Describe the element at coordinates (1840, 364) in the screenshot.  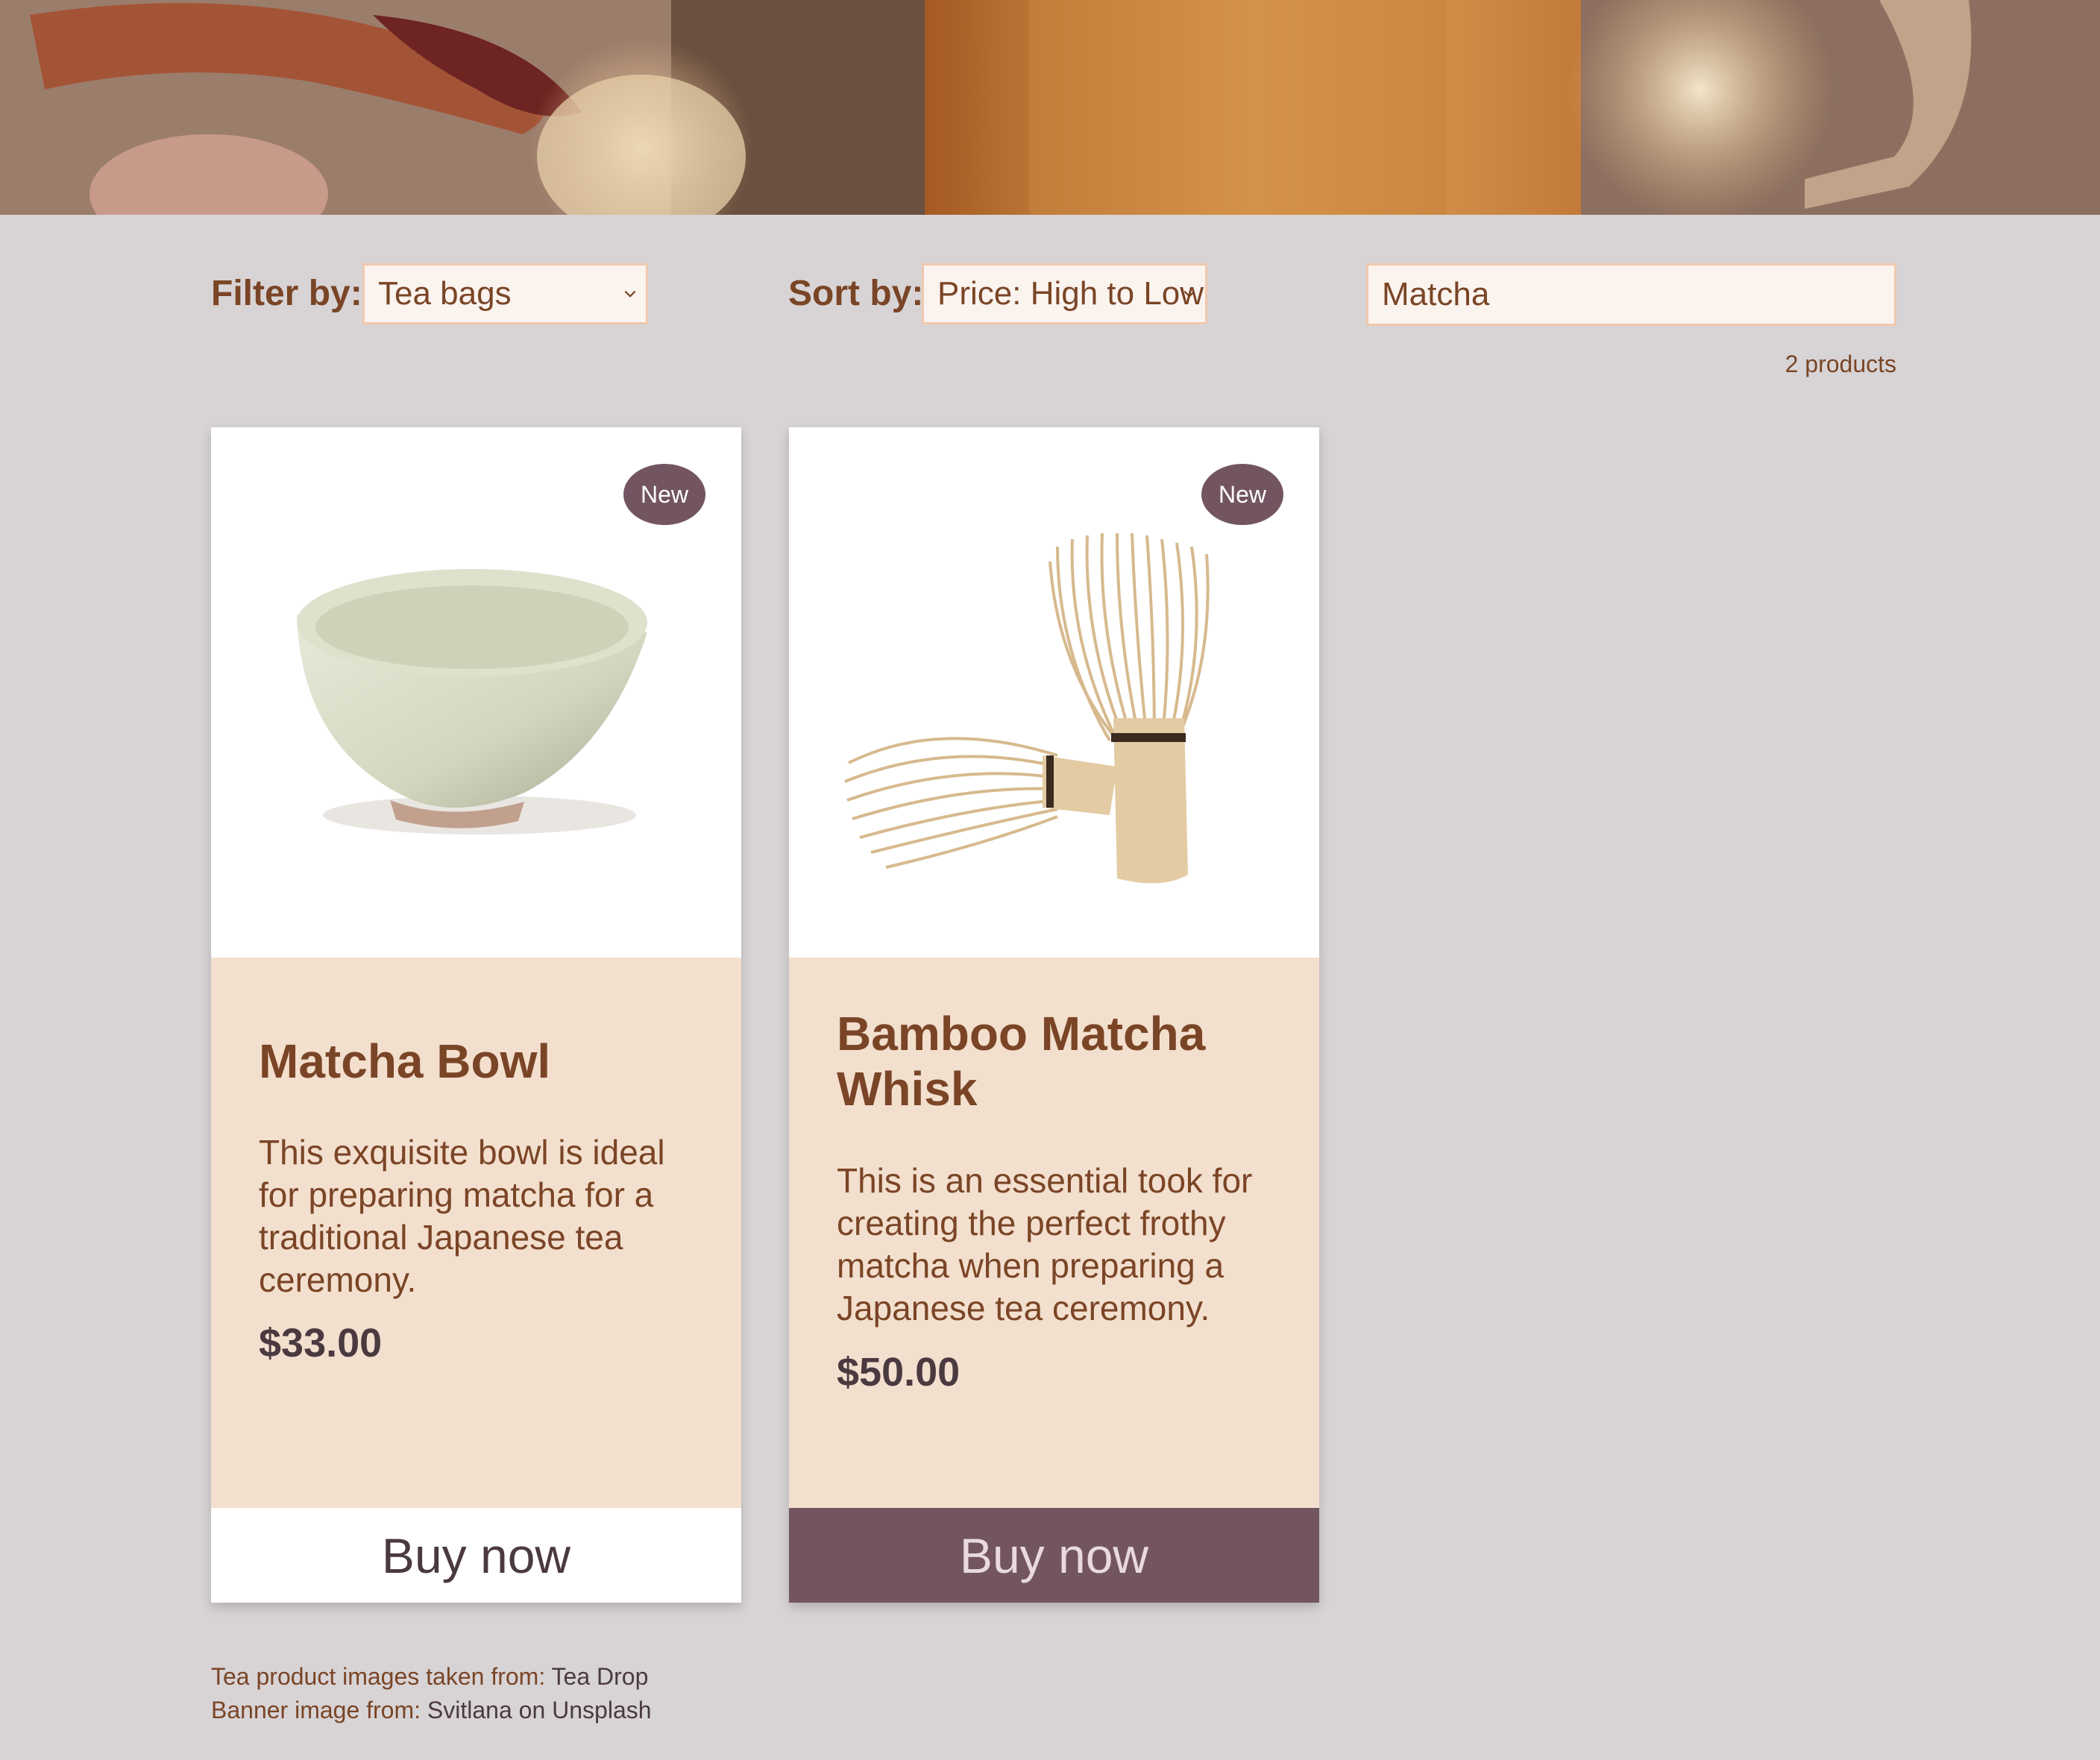
I see `product-count: 2 products` at that location.